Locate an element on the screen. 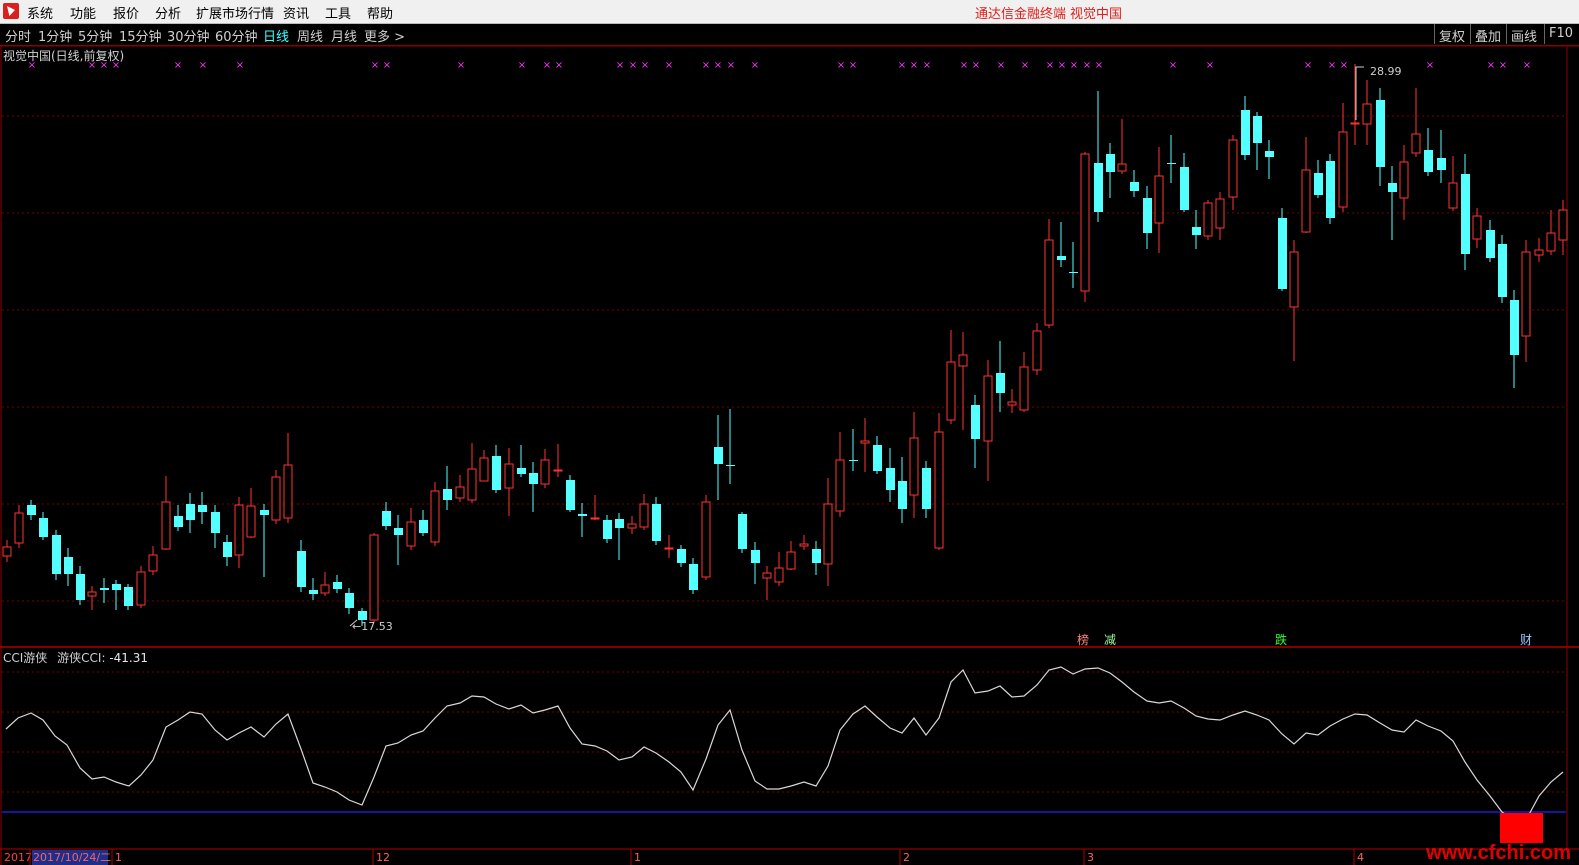  date-axis-label: 4 is located at coordinates (1360, 857).